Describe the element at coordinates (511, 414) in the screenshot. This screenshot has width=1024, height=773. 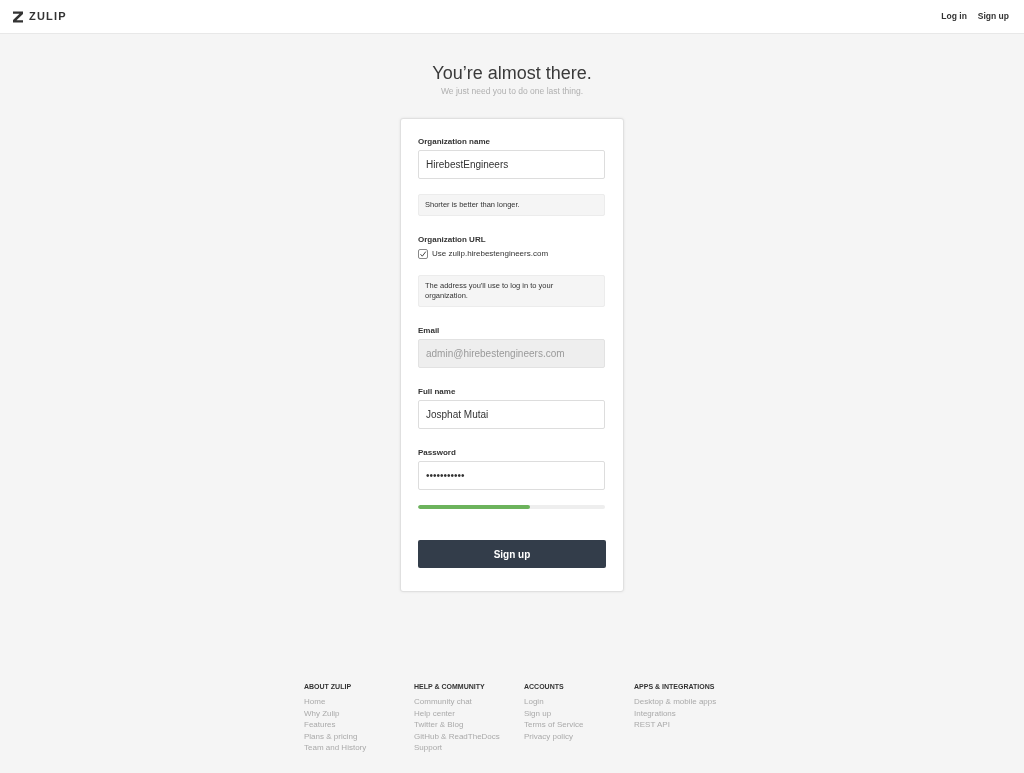
I see `text-field: Josphat Mutai` at that location.